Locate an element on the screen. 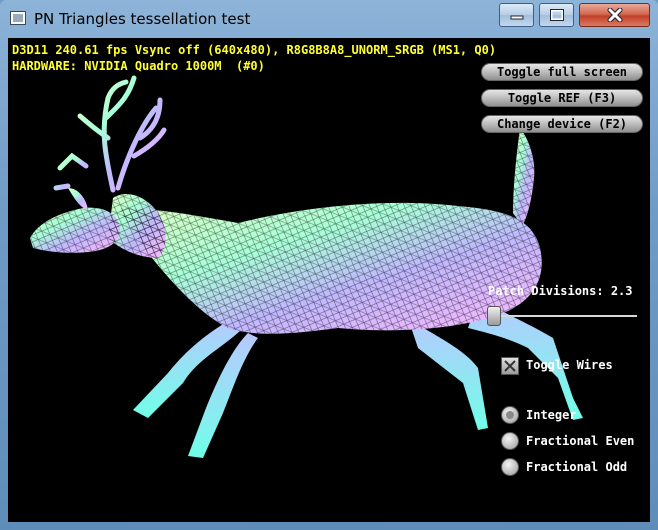 The height and width of the screenshot is (530, 658). radio-selected-dot is located at coordinates (510, 415).